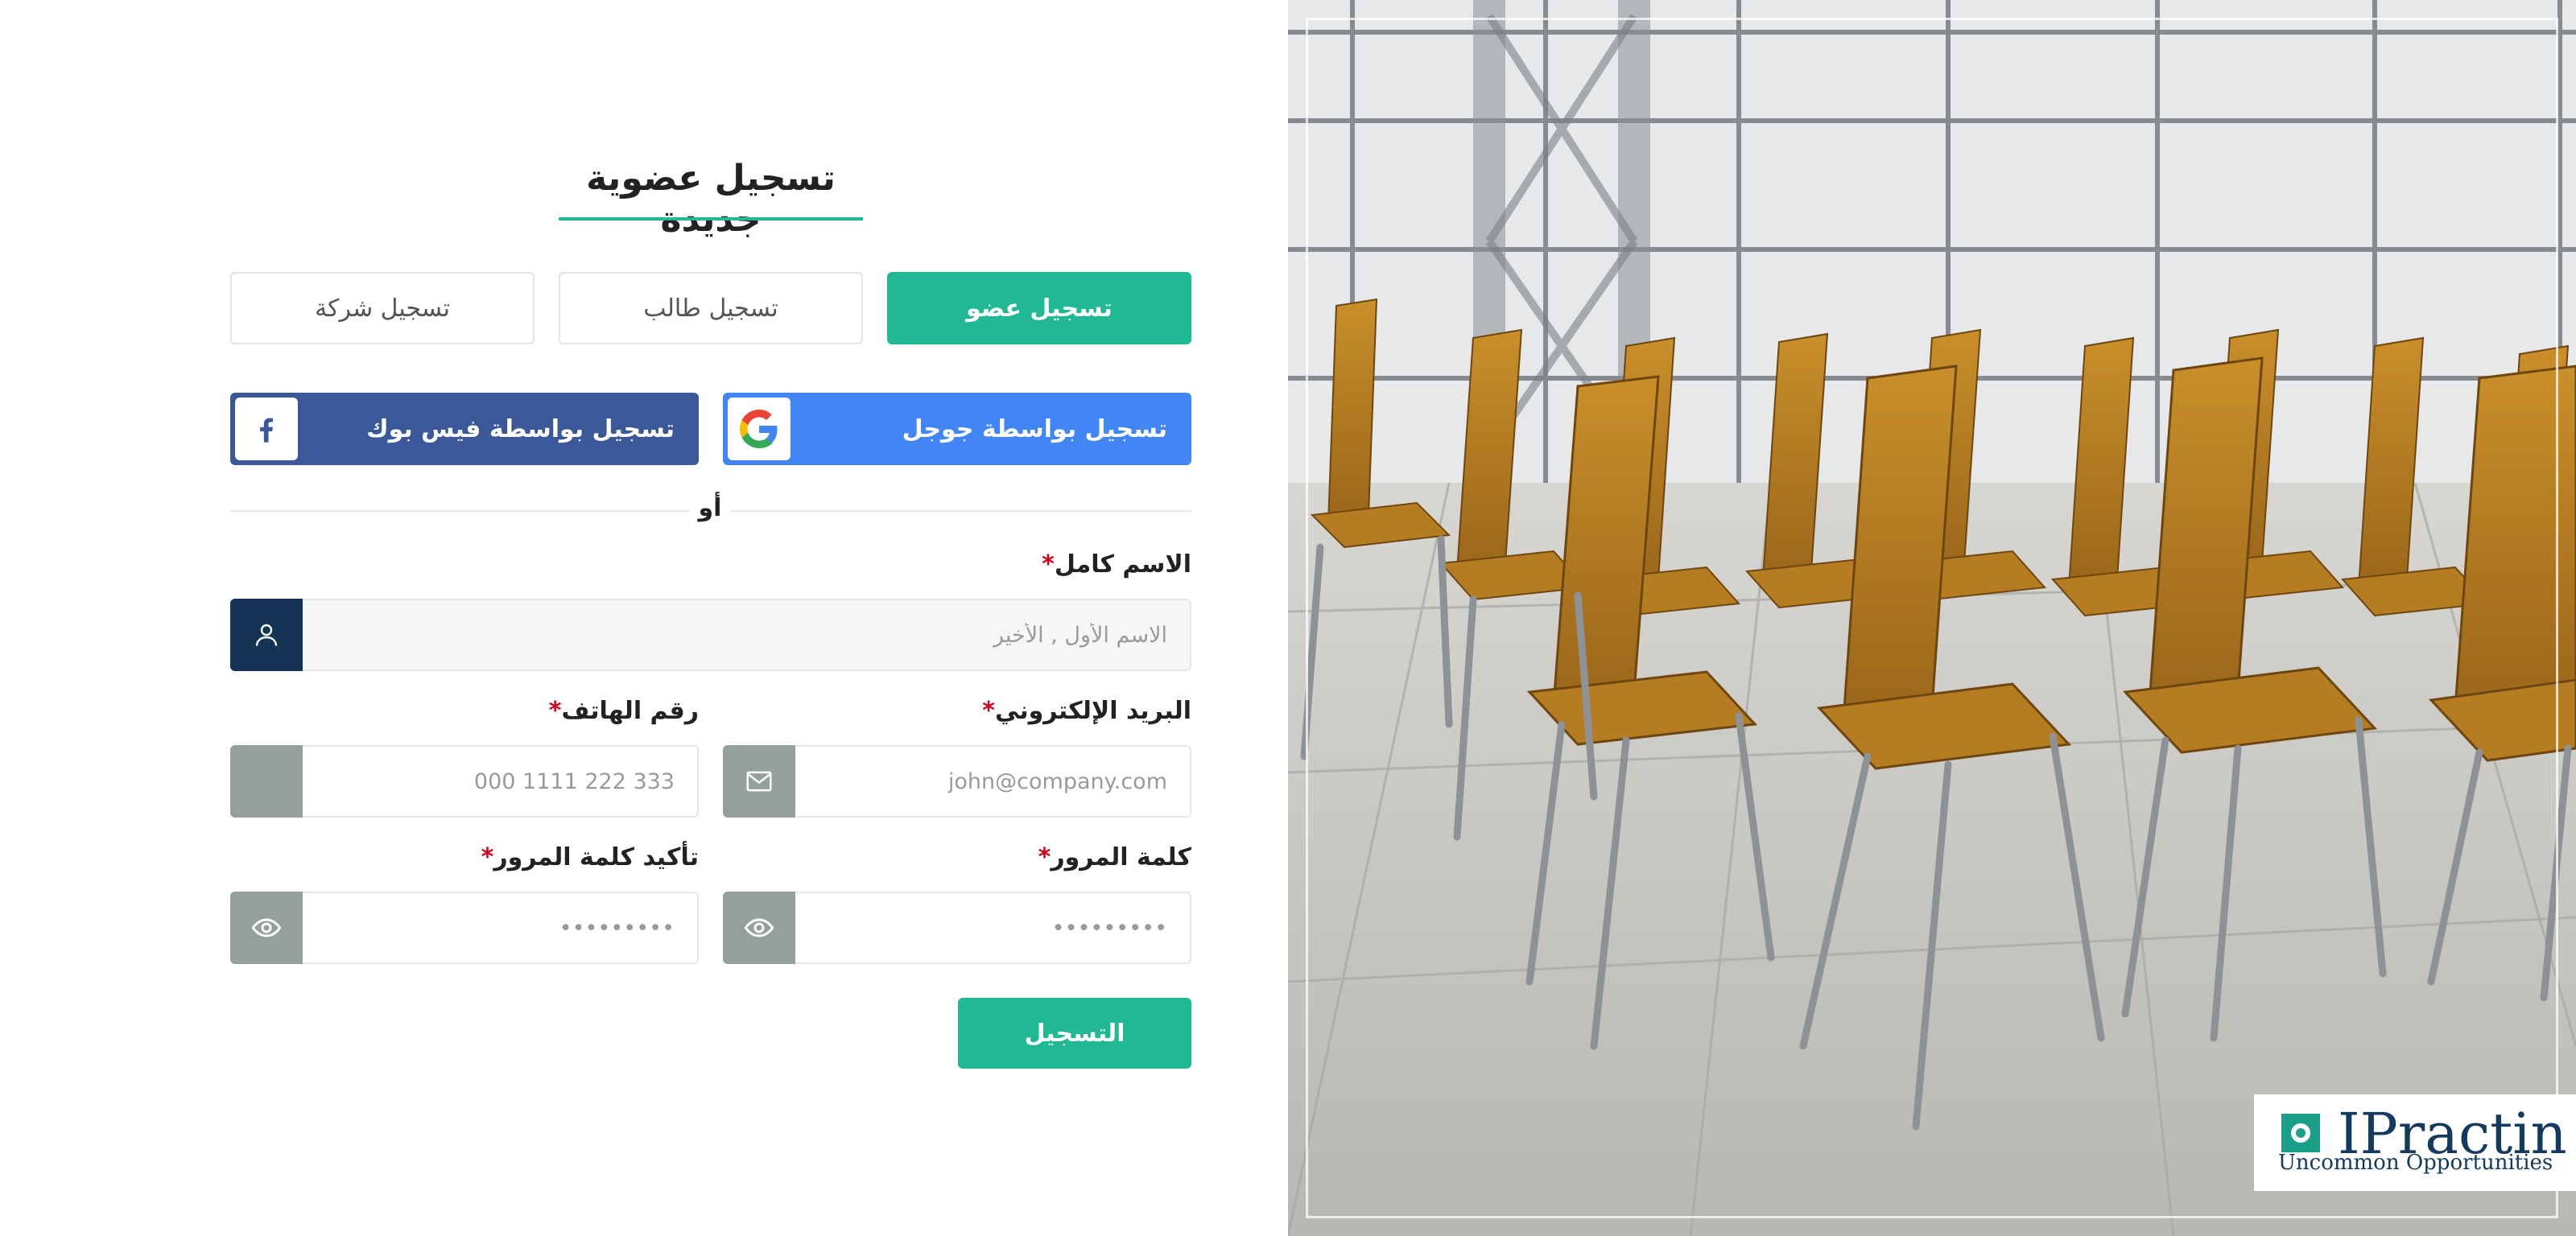 Image resolution: width=2576 pixels, height=1236 pixels. I want to click on phone-field, so click(464, 781).